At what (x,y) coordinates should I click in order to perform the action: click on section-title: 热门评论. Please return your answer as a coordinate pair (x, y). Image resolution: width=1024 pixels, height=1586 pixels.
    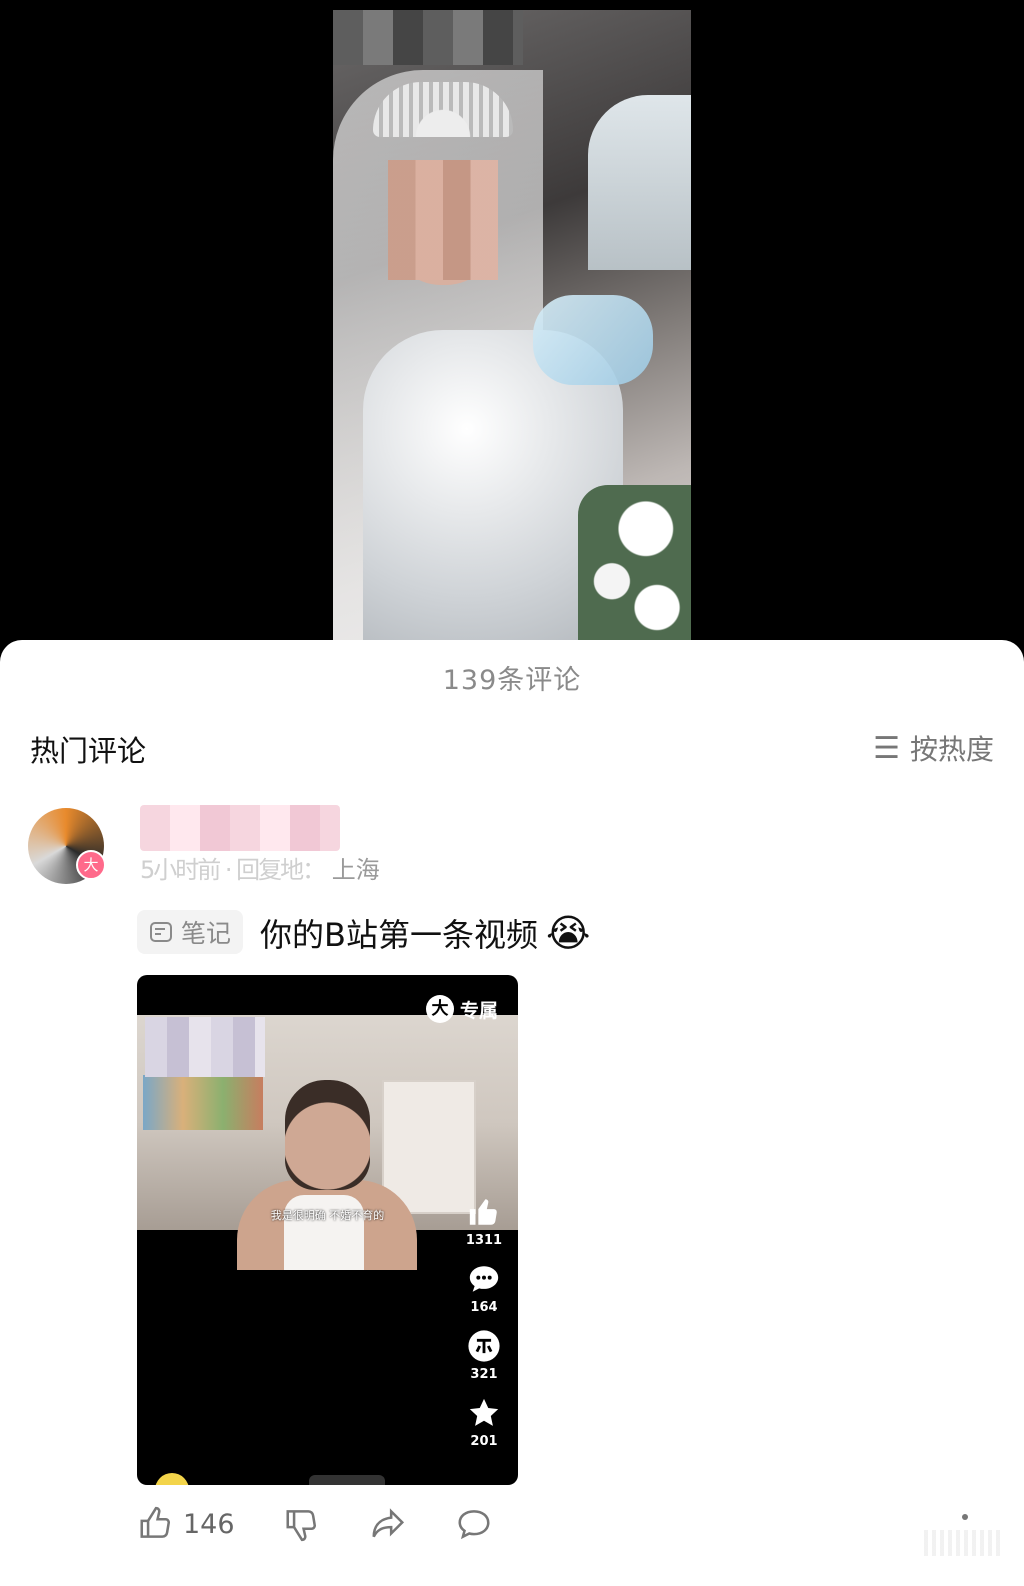
    Looking at the image, I should click on (88, 751).